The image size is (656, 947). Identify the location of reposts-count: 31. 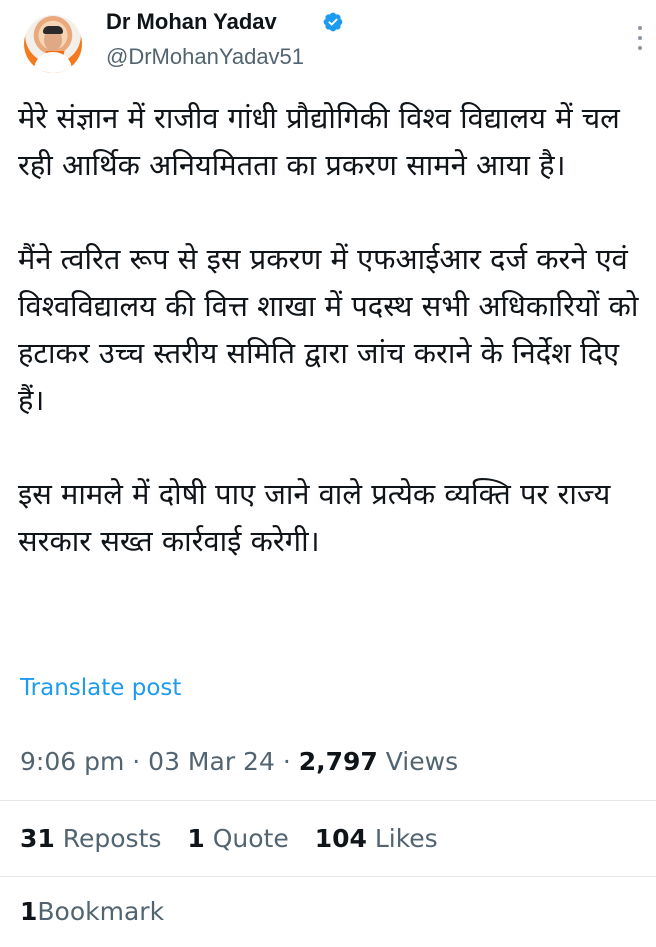
(37, 838).